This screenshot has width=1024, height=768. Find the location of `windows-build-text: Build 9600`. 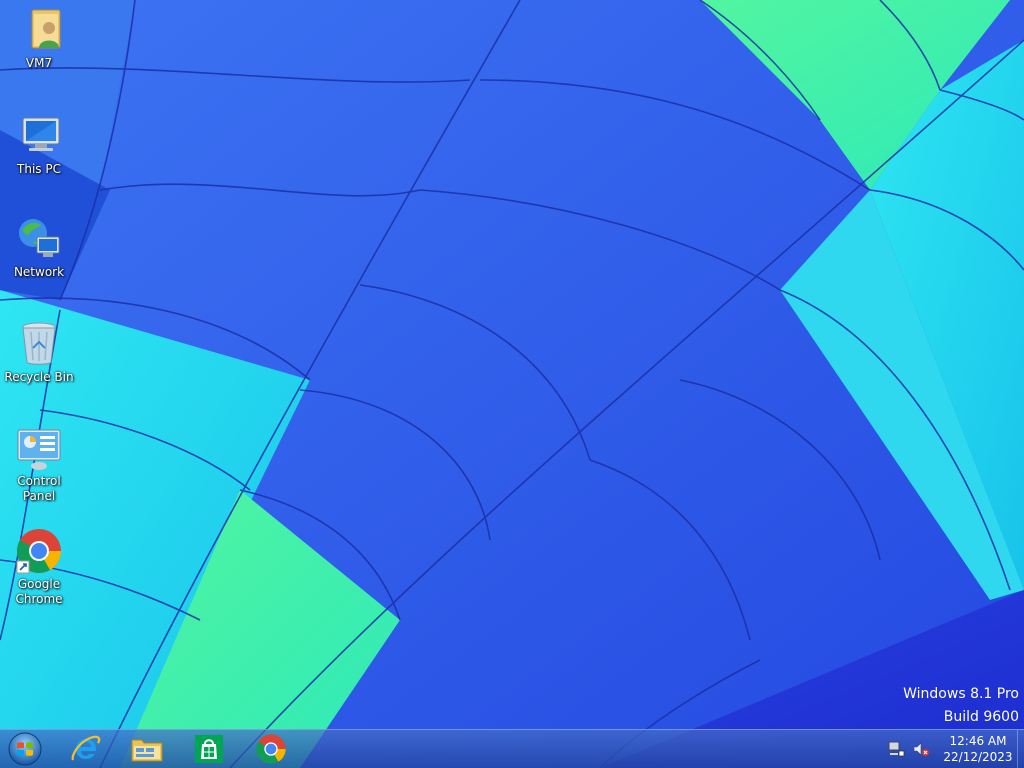

windows-build-text: Build 9600 is located at coordinates (981, 717).